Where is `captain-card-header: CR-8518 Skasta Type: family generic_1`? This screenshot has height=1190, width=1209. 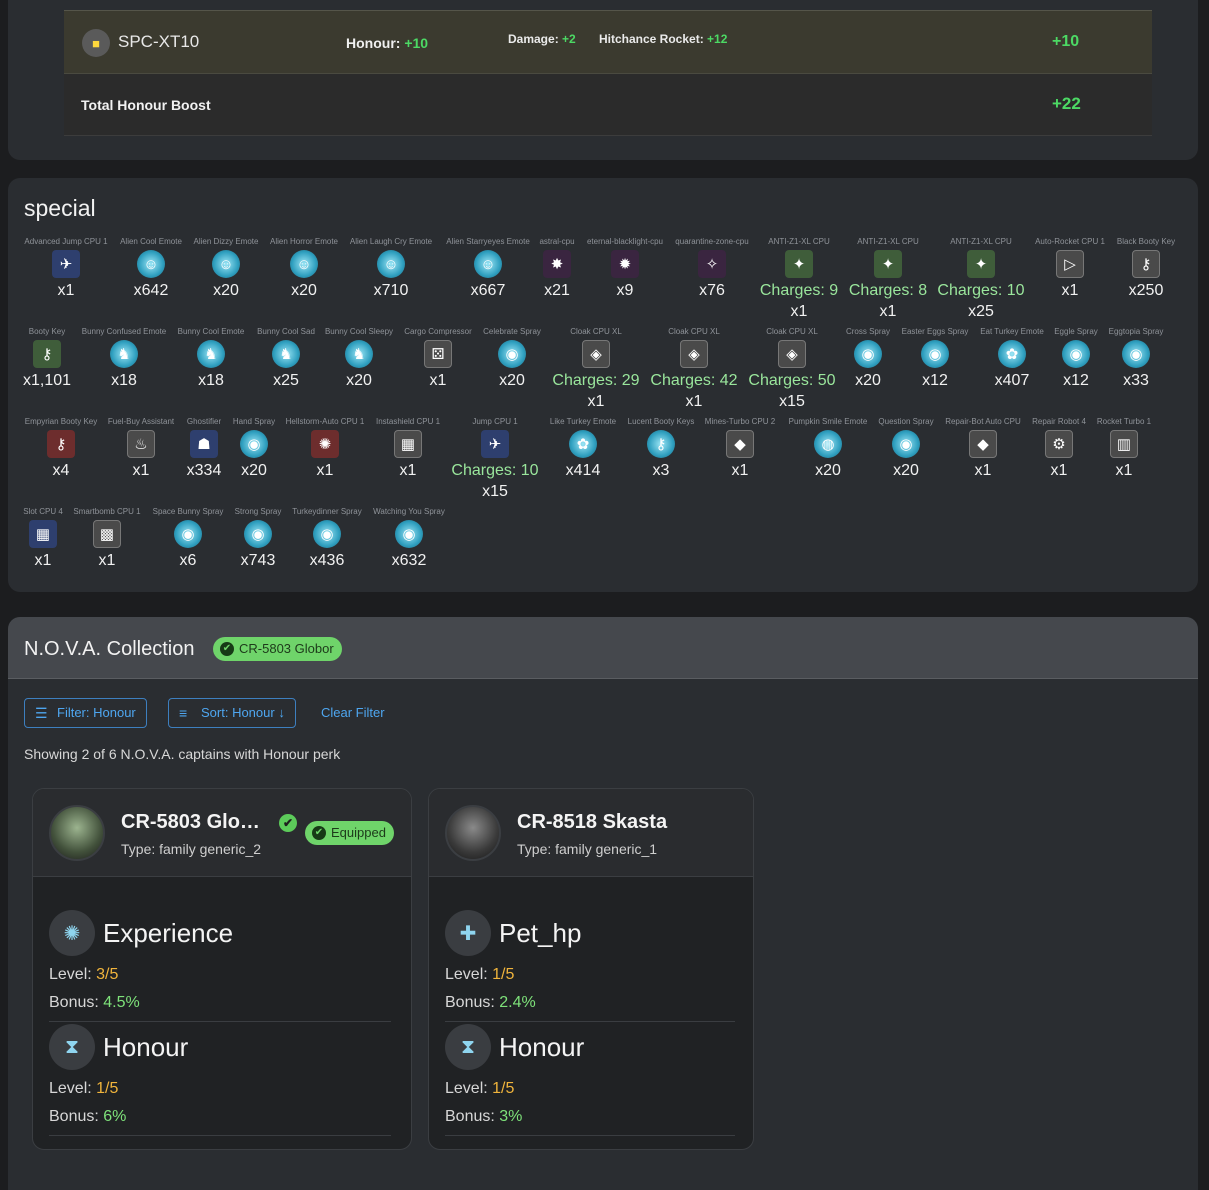
captain-card-header: CR-8518 Skasta Type: family generic_1 is located at coordinates (591, 833).